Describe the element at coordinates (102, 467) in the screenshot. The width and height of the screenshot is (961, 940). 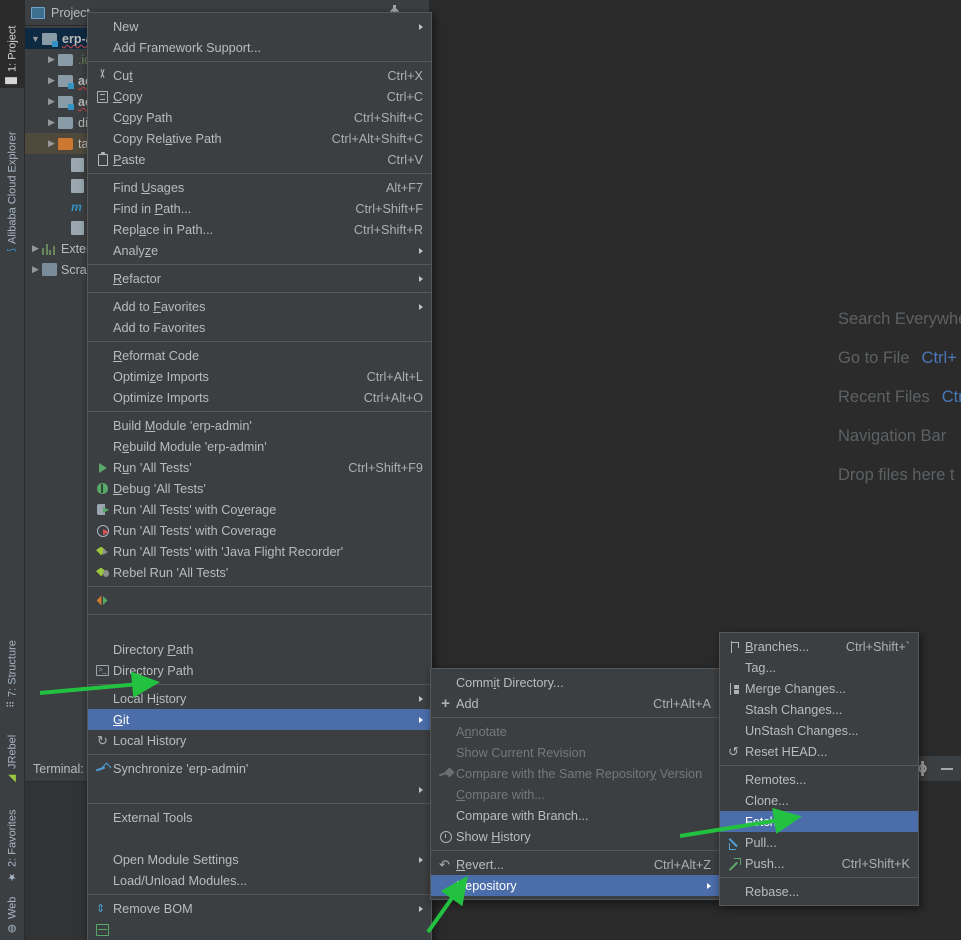
I see `run-icon` at that location.